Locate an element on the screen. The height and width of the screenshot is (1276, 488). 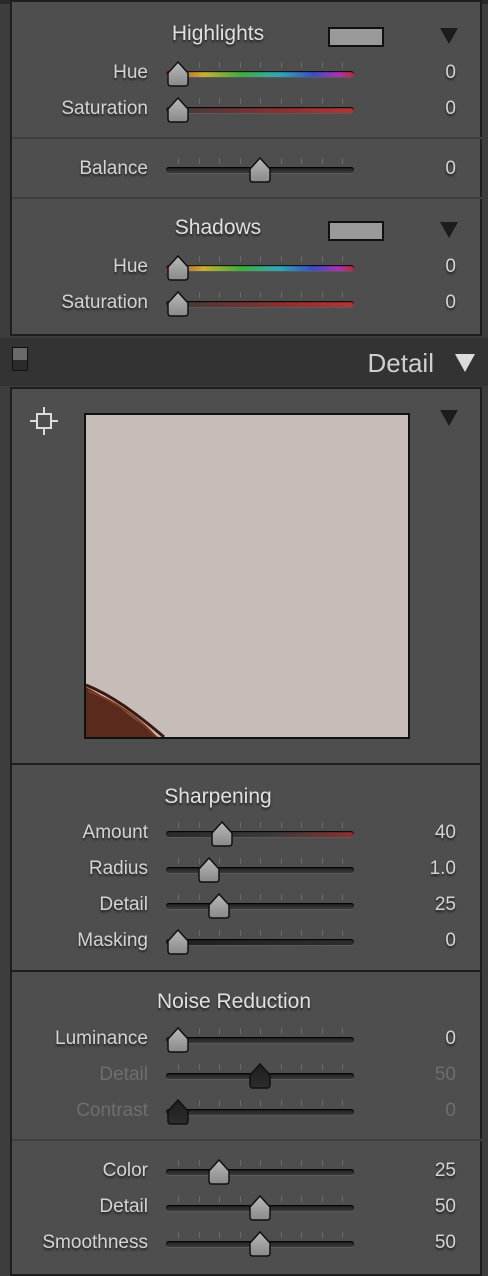
luminance-contrast-value: 0 is located at coordinates (450, 1110).